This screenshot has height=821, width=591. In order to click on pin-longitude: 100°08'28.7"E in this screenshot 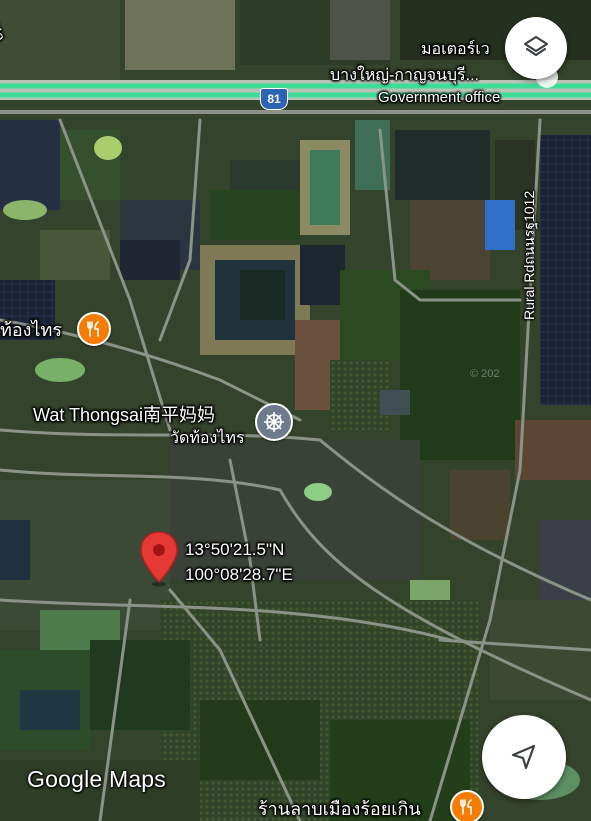, I will do `click(239, 574)`.